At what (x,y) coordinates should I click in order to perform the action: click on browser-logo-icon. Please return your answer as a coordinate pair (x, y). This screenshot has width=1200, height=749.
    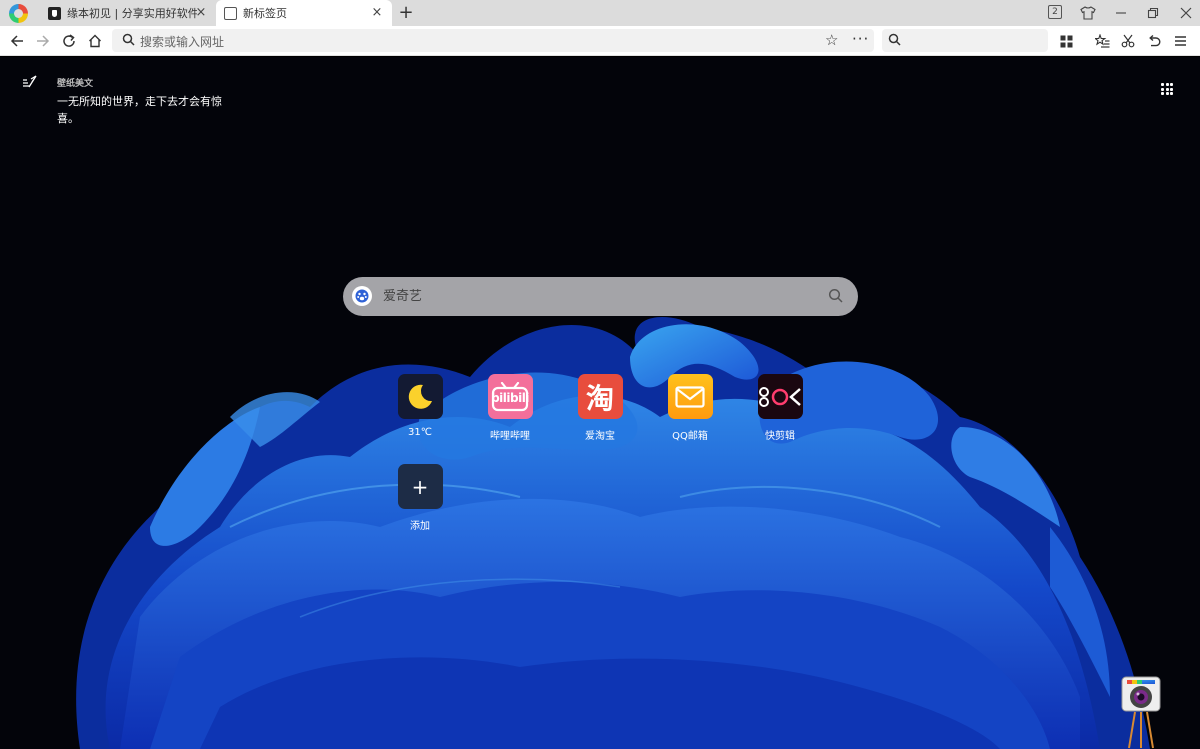
    Looking at the image, I should click on (18, 13).